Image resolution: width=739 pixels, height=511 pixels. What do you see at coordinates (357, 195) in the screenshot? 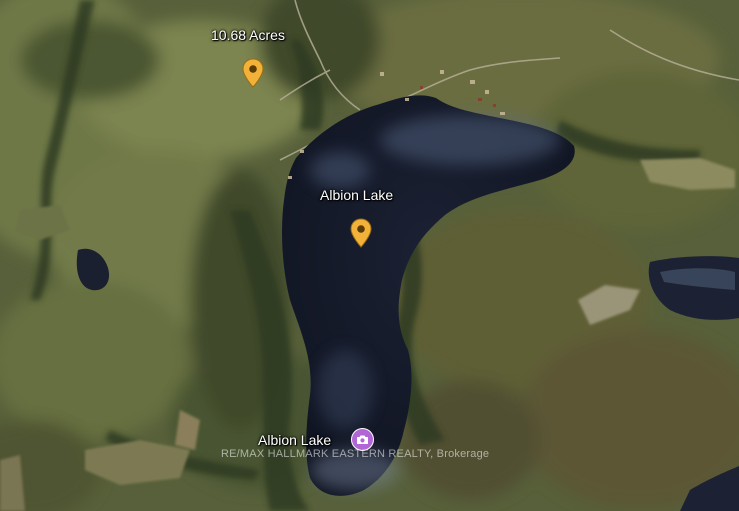
I see `marker-label-lake: Albion Lake` at bounding box center [357, 195].